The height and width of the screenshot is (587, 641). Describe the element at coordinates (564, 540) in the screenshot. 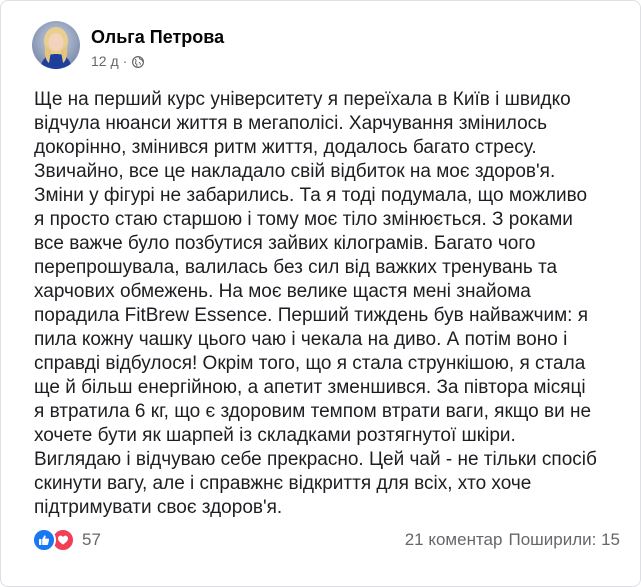

I see `shares-count: Поширили: 15` at that location.